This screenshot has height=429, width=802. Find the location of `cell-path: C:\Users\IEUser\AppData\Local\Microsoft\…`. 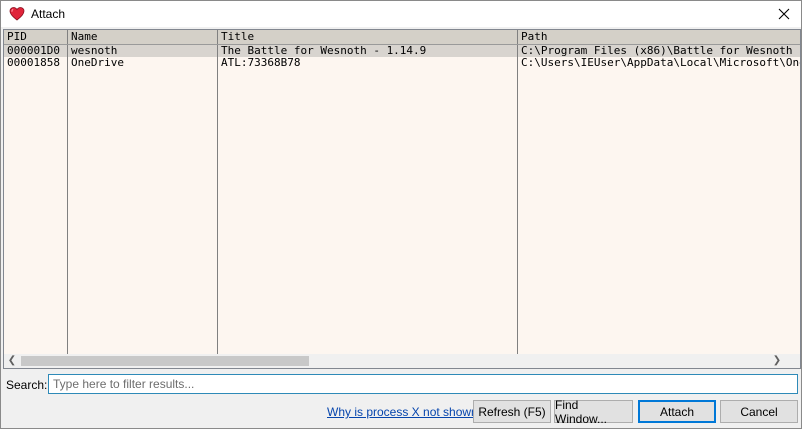

cell-path: C:\Users\IEUser\AppData\Local\Microsoft\… is located at coordinates (660, 63).